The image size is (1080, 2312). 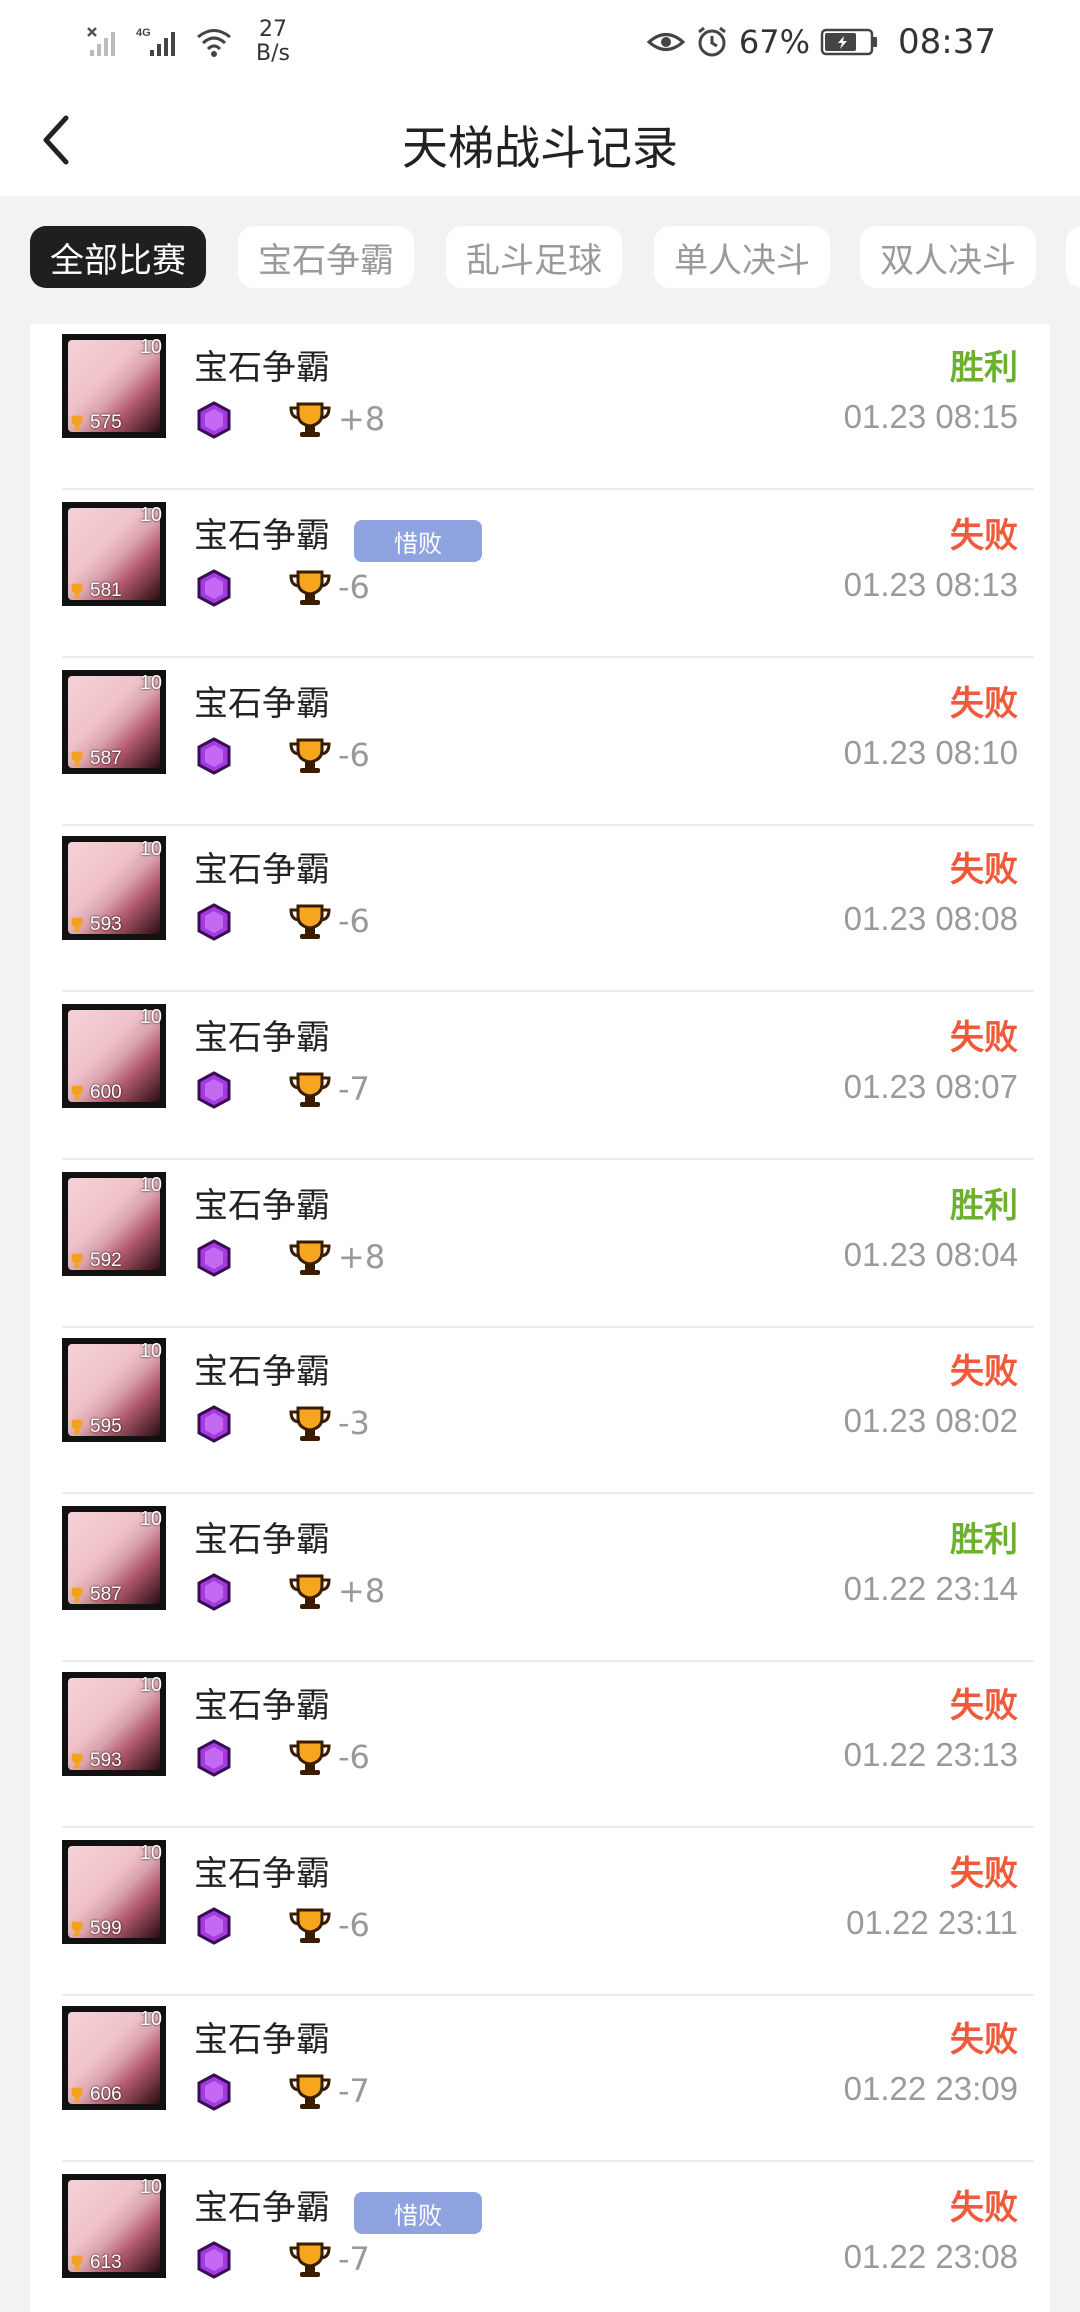 I want to click on battle-time: 01.23 08:08, so click(x=930, y=918).